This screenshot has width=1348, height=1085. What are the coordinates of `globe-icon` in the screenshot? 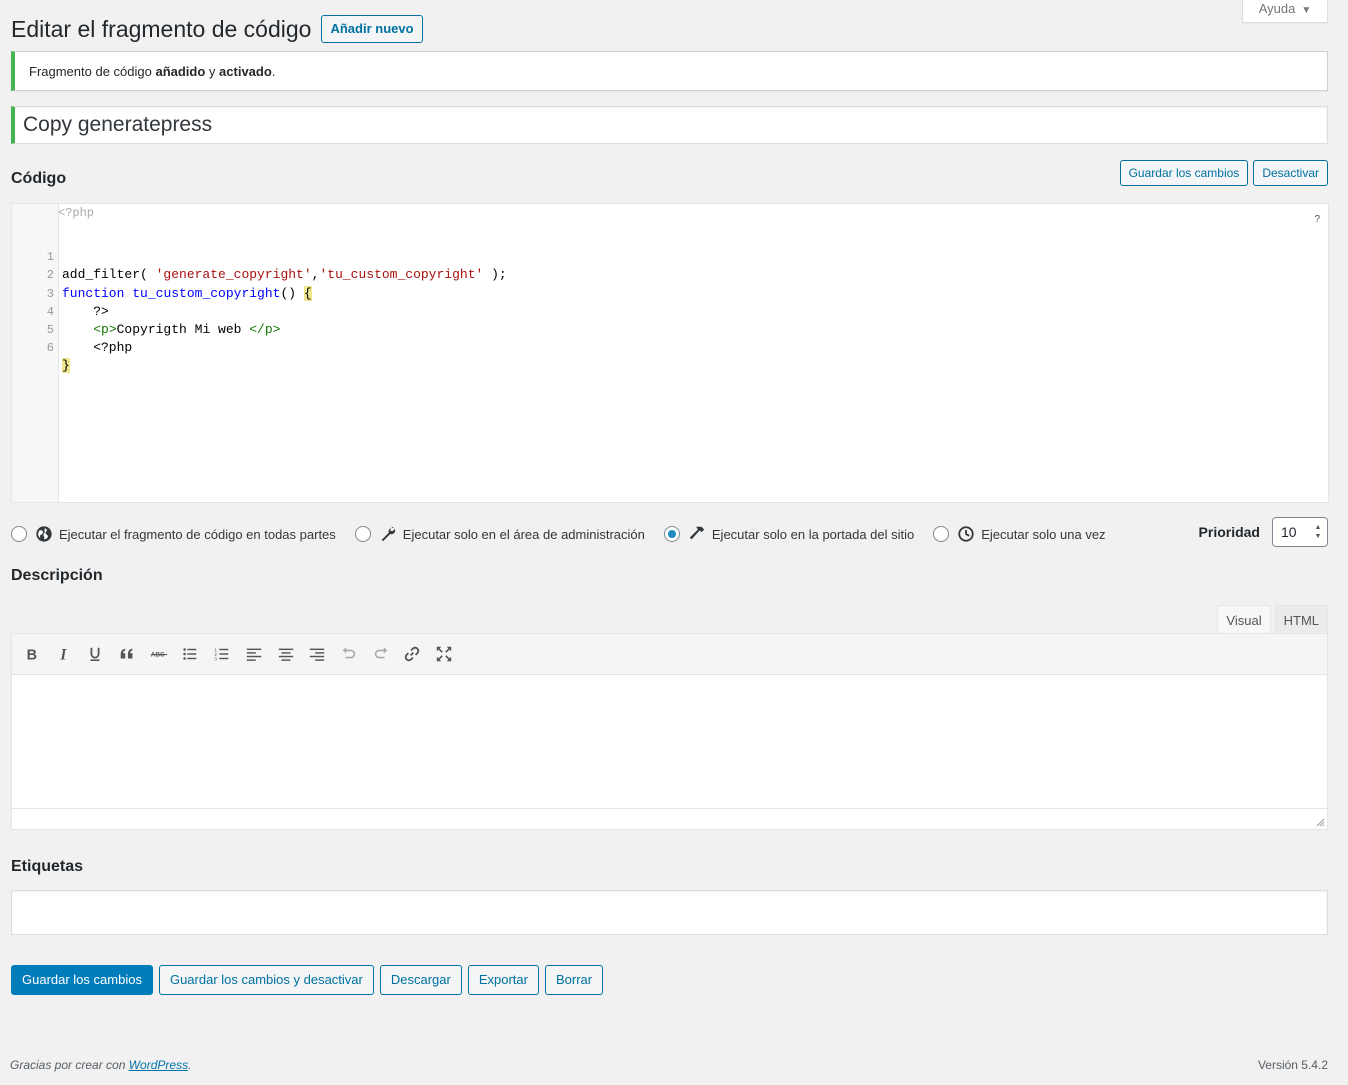 It's located at (44, 534).